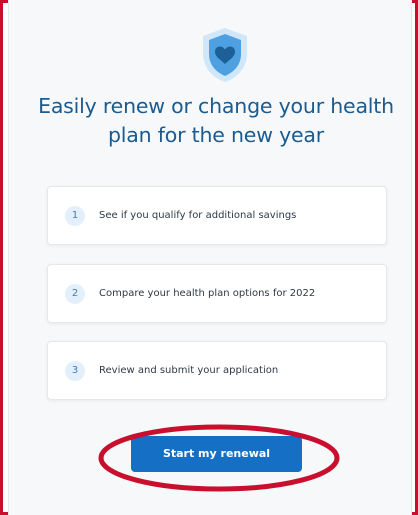  I want to click on shield-heart-icon, so click(225, 55).